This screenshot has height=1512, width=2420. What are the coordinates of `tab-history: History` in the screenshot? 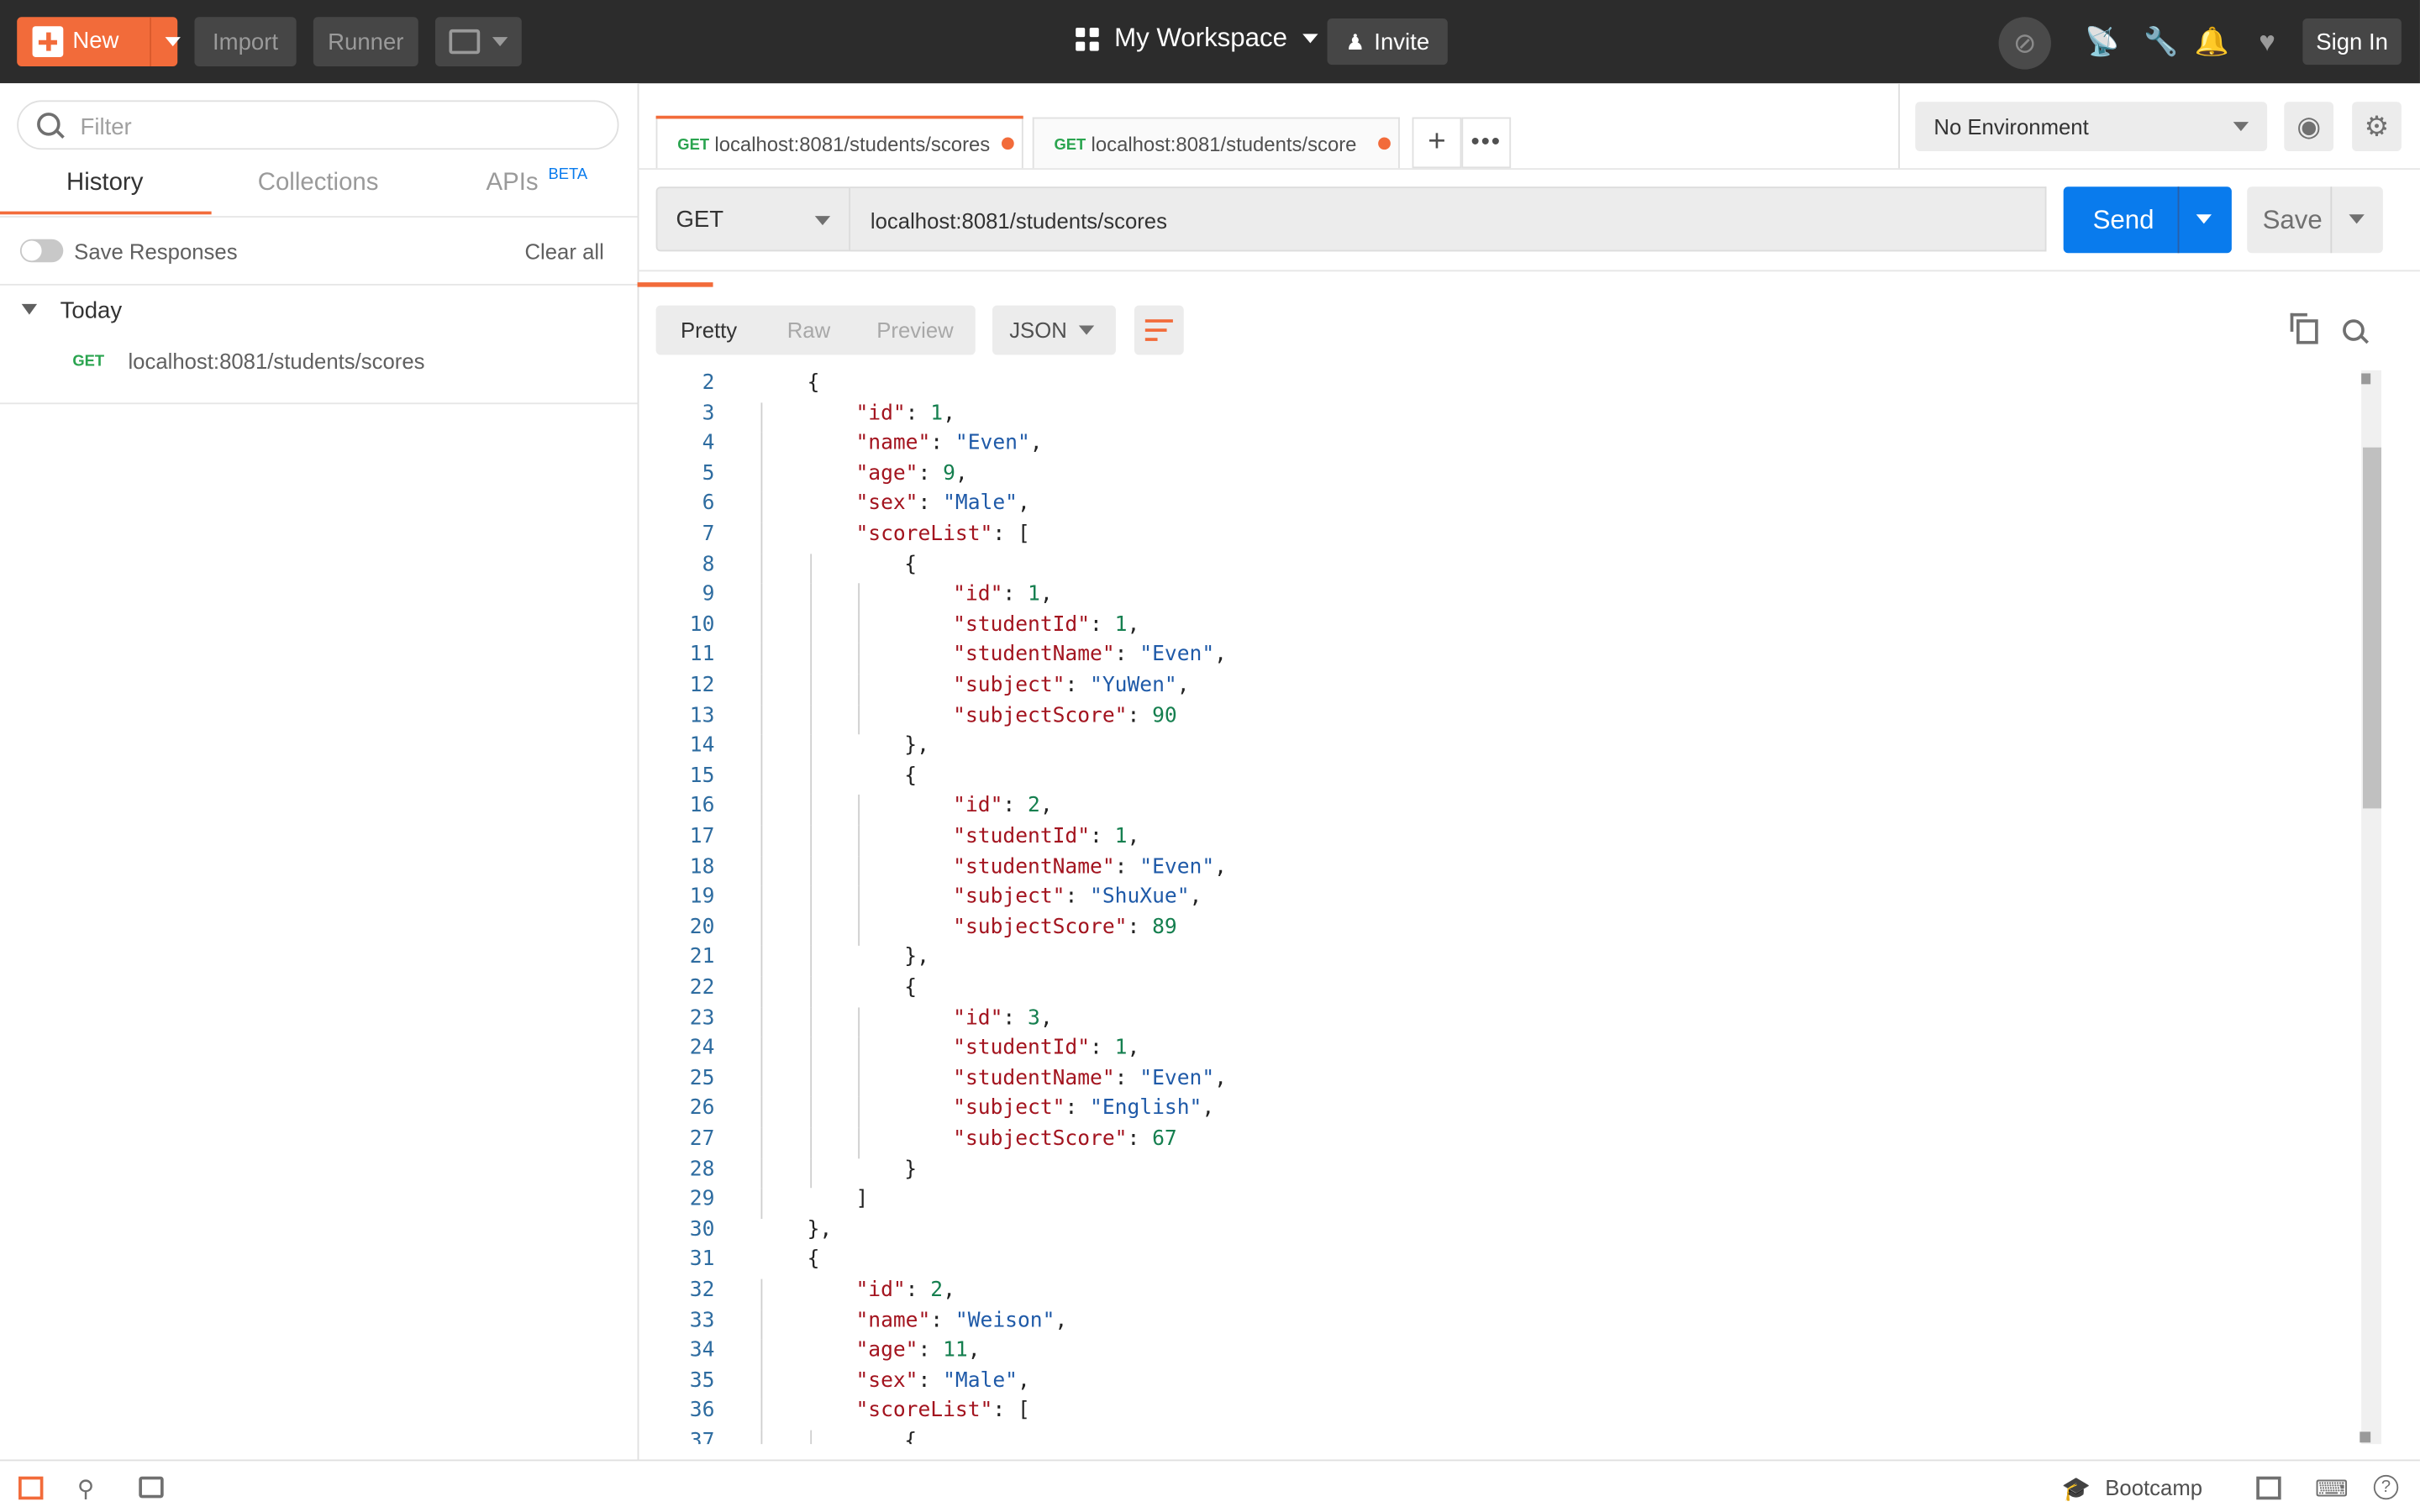 It's located at (105, 183).